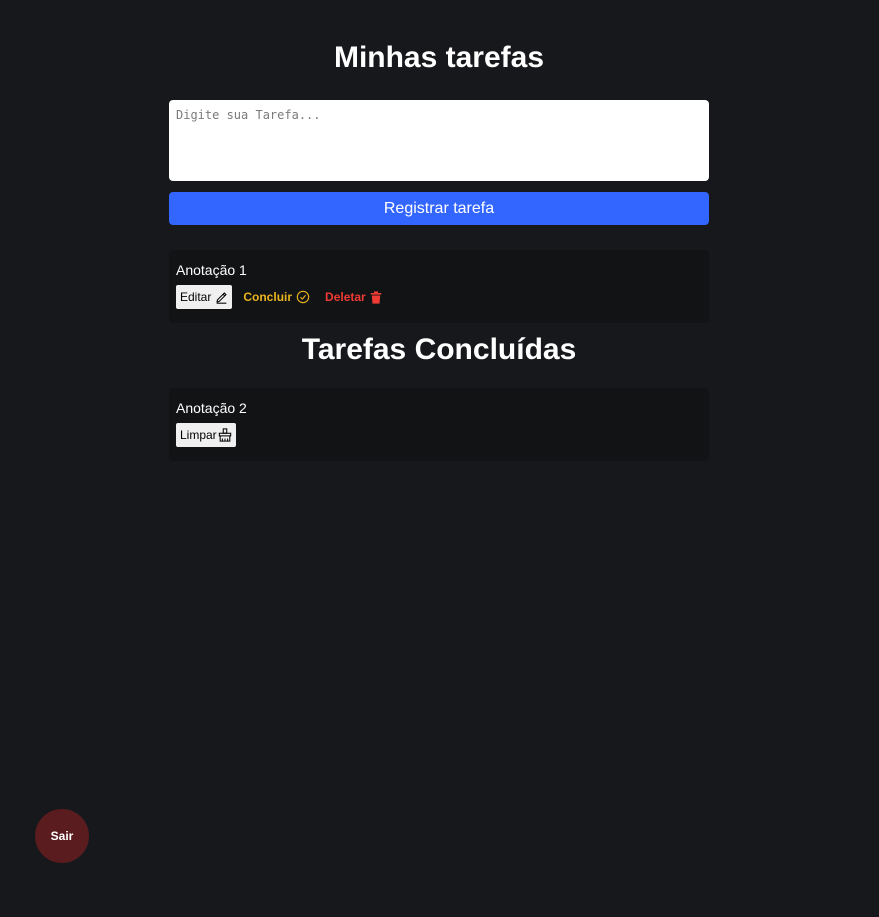  What do you see at coordinates (198, 435) in the screenshot?
I see `clear-button-label: Limpar` at bounding box center [198, 435].